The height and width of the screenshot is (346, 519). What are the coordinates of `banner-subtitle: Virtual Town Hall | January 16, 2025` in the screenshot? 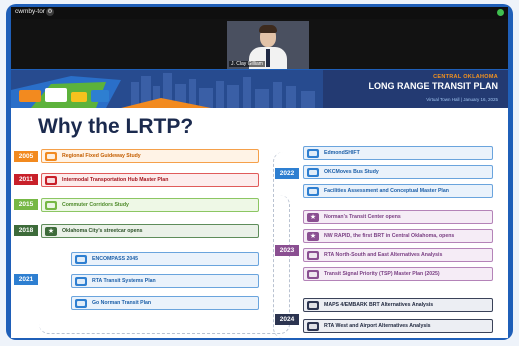 It's located at (462, 99).